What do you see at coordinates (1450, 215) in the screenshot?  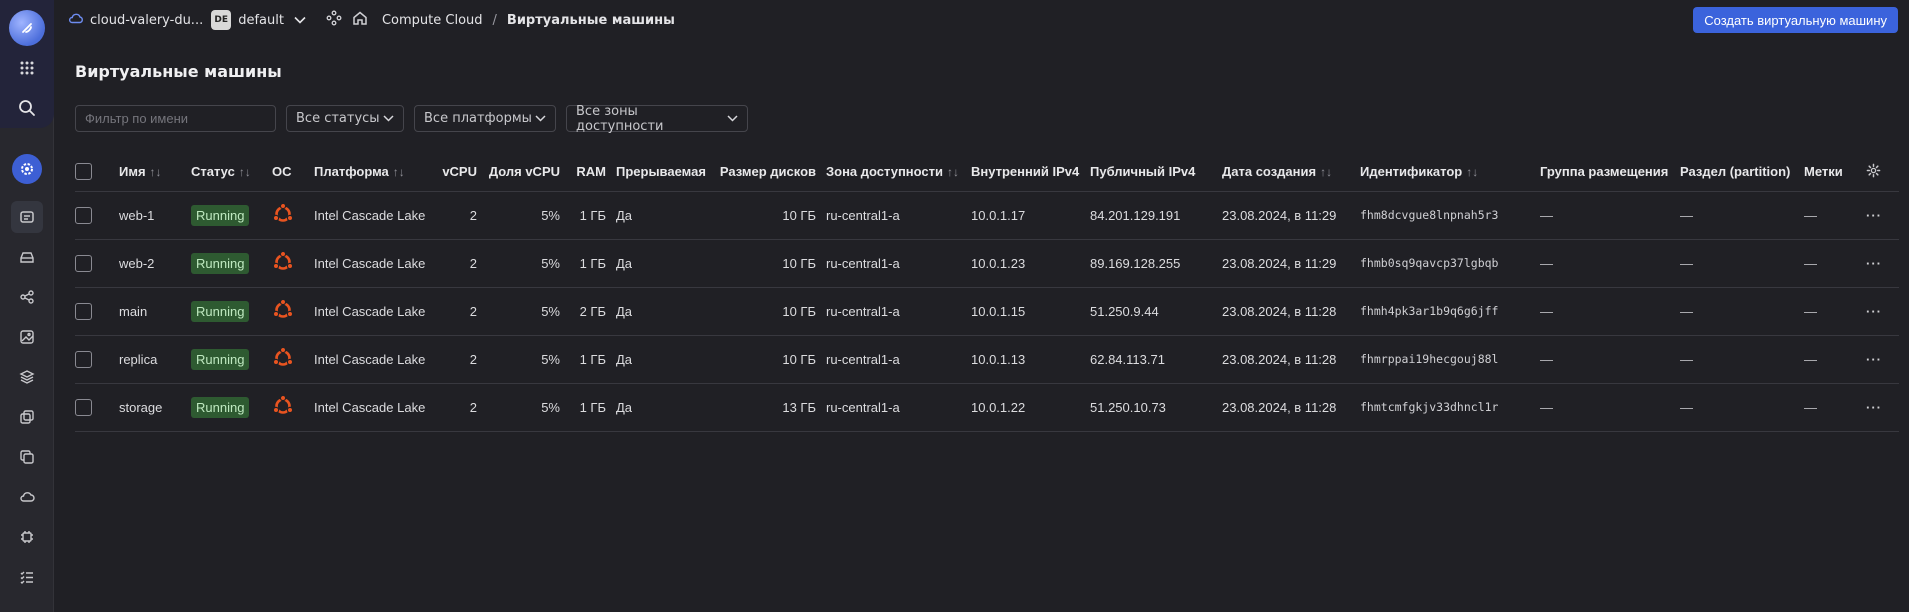 I see `vm-id: fhm8dcvgue8lnpnah5r3` at bounding box center [1450, 215].